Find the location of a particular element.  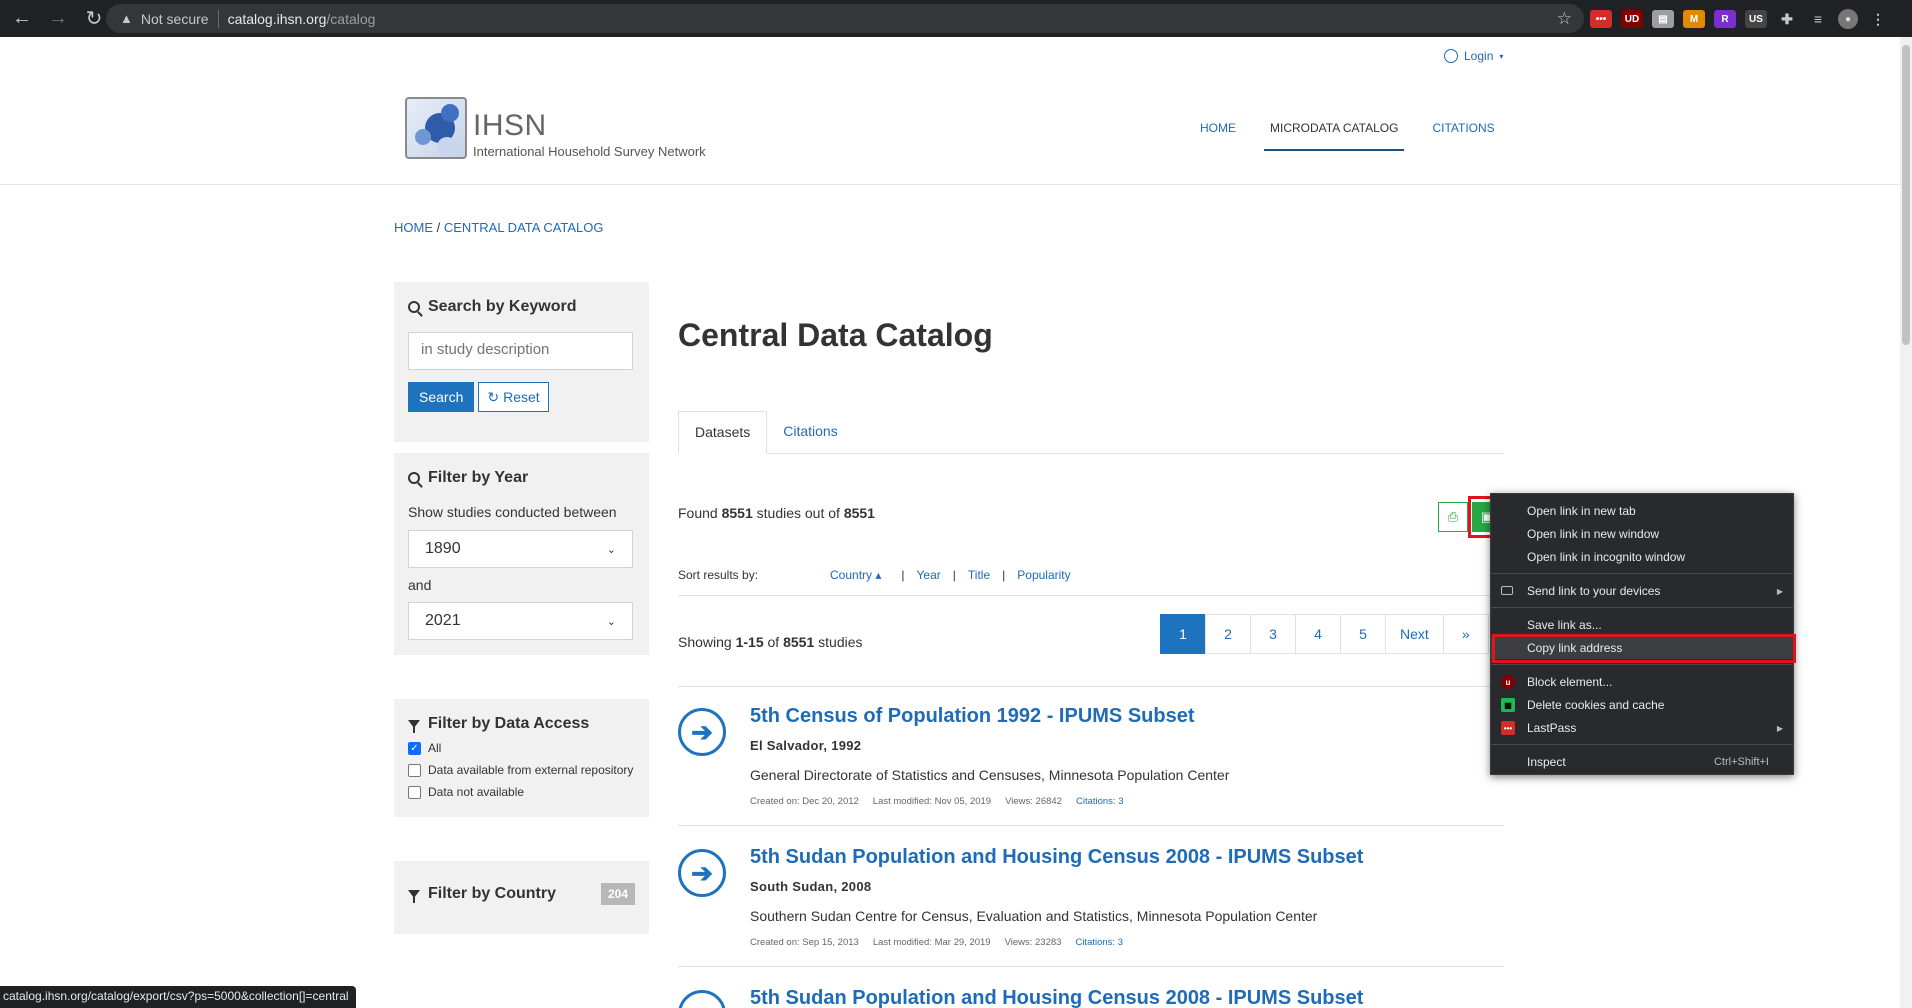

year-from-select: 1890 ⌄ is located at coordinates (520, 549).